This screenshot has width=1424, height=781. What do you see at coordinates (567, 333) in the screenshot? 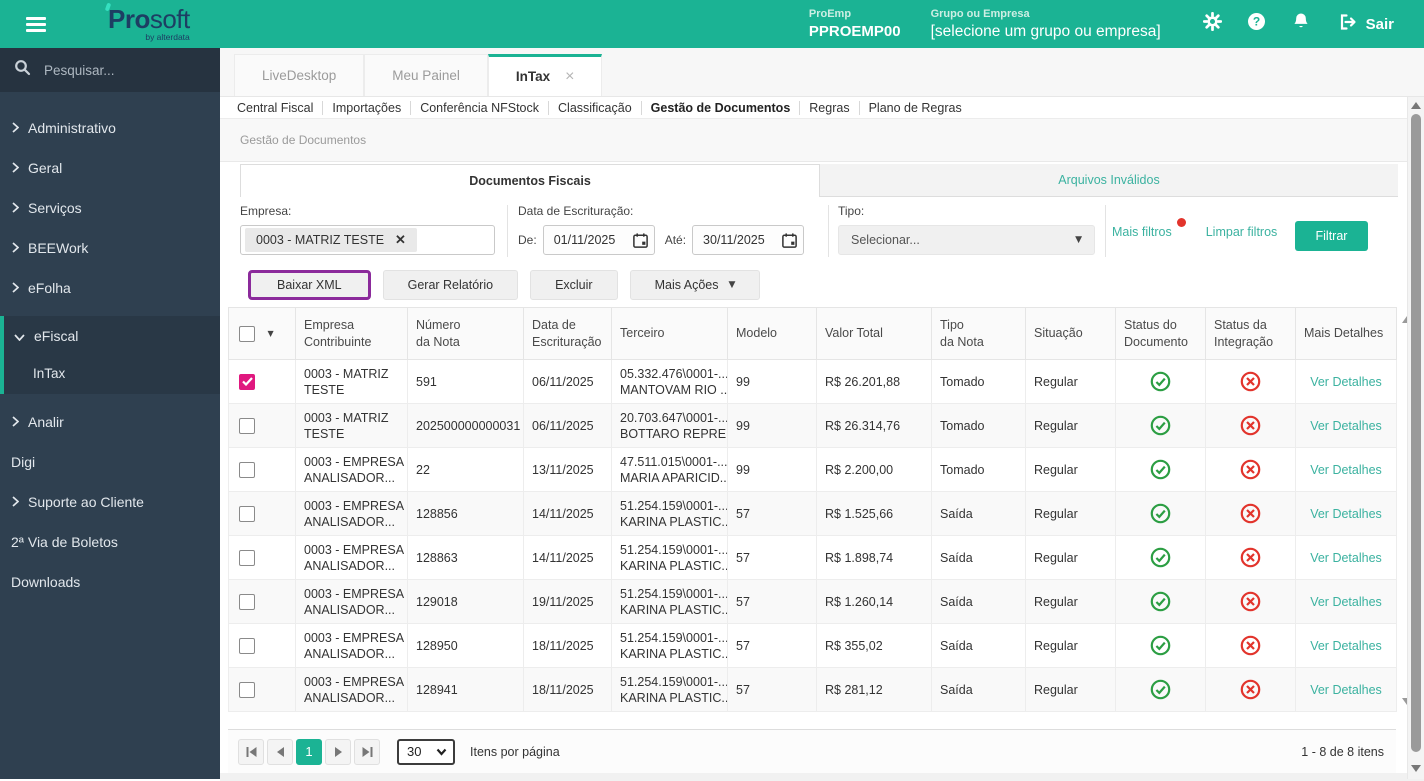
I see `column-header: Data de Escrituração` at bounding box center [567, 333].